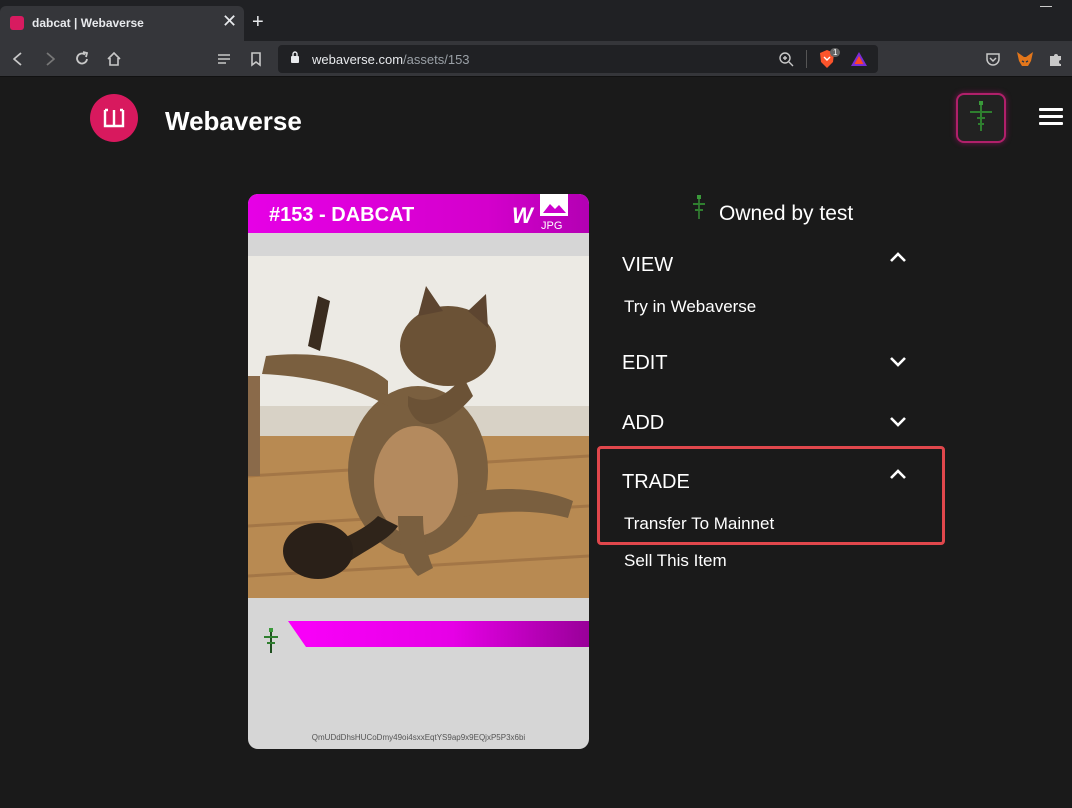 The height and width of the screenshot is (808, 1072). Describe the element at coordinates (114, 59) in the screenshot. I see `home-icon` at that location.